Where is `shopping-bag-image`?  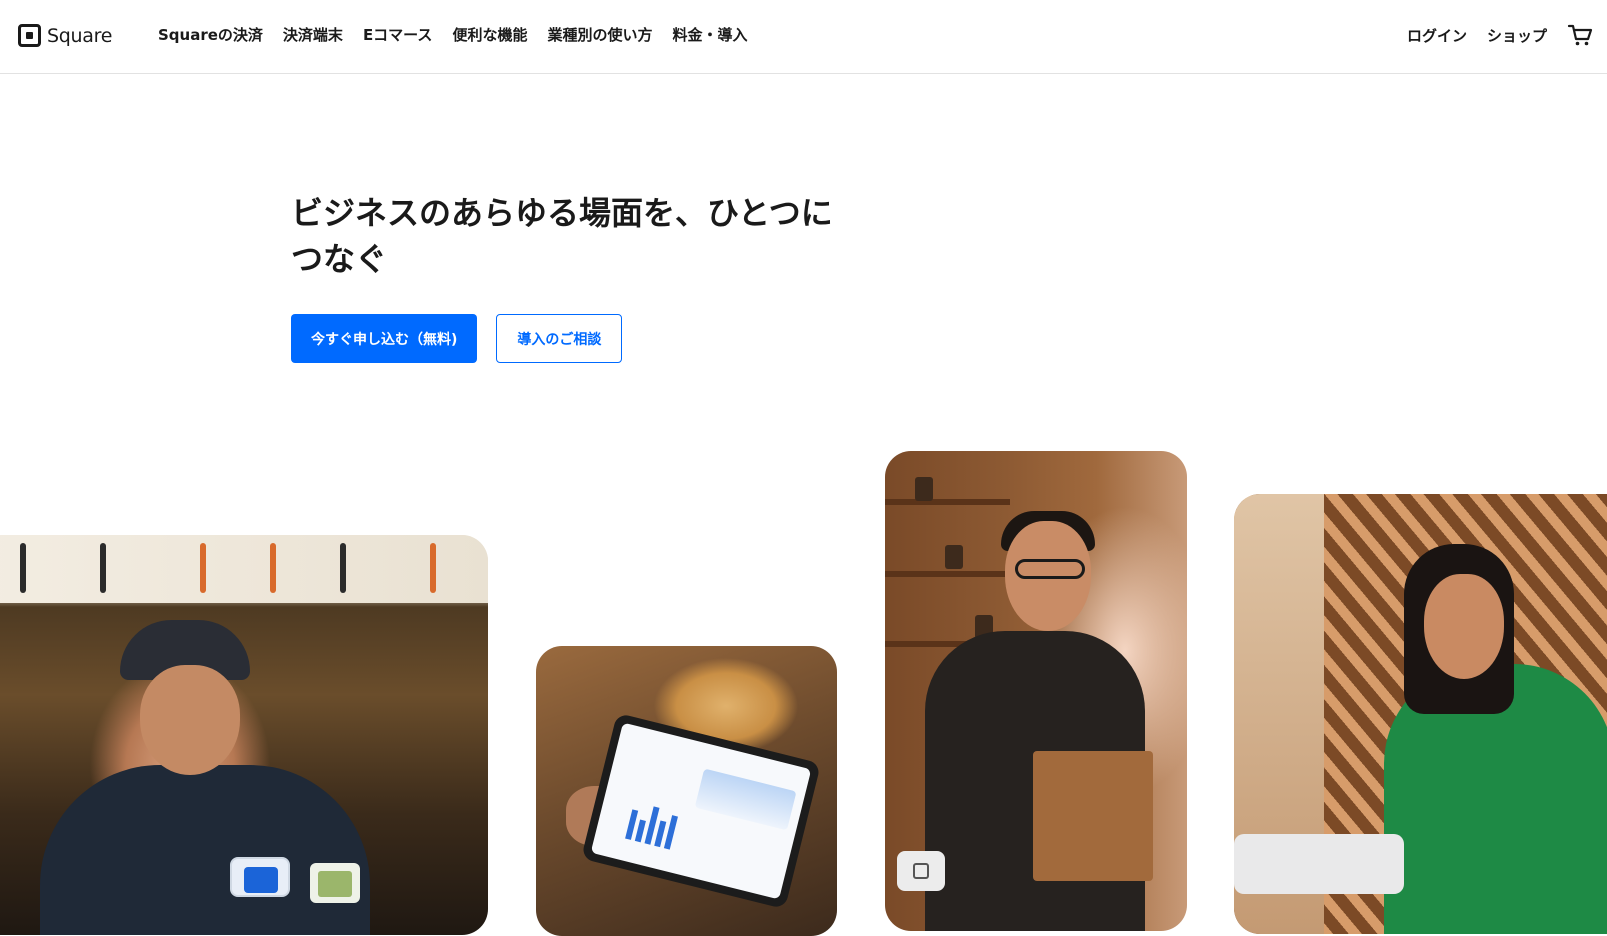
shopping-bag-image is located at coordinates (1093, 816).